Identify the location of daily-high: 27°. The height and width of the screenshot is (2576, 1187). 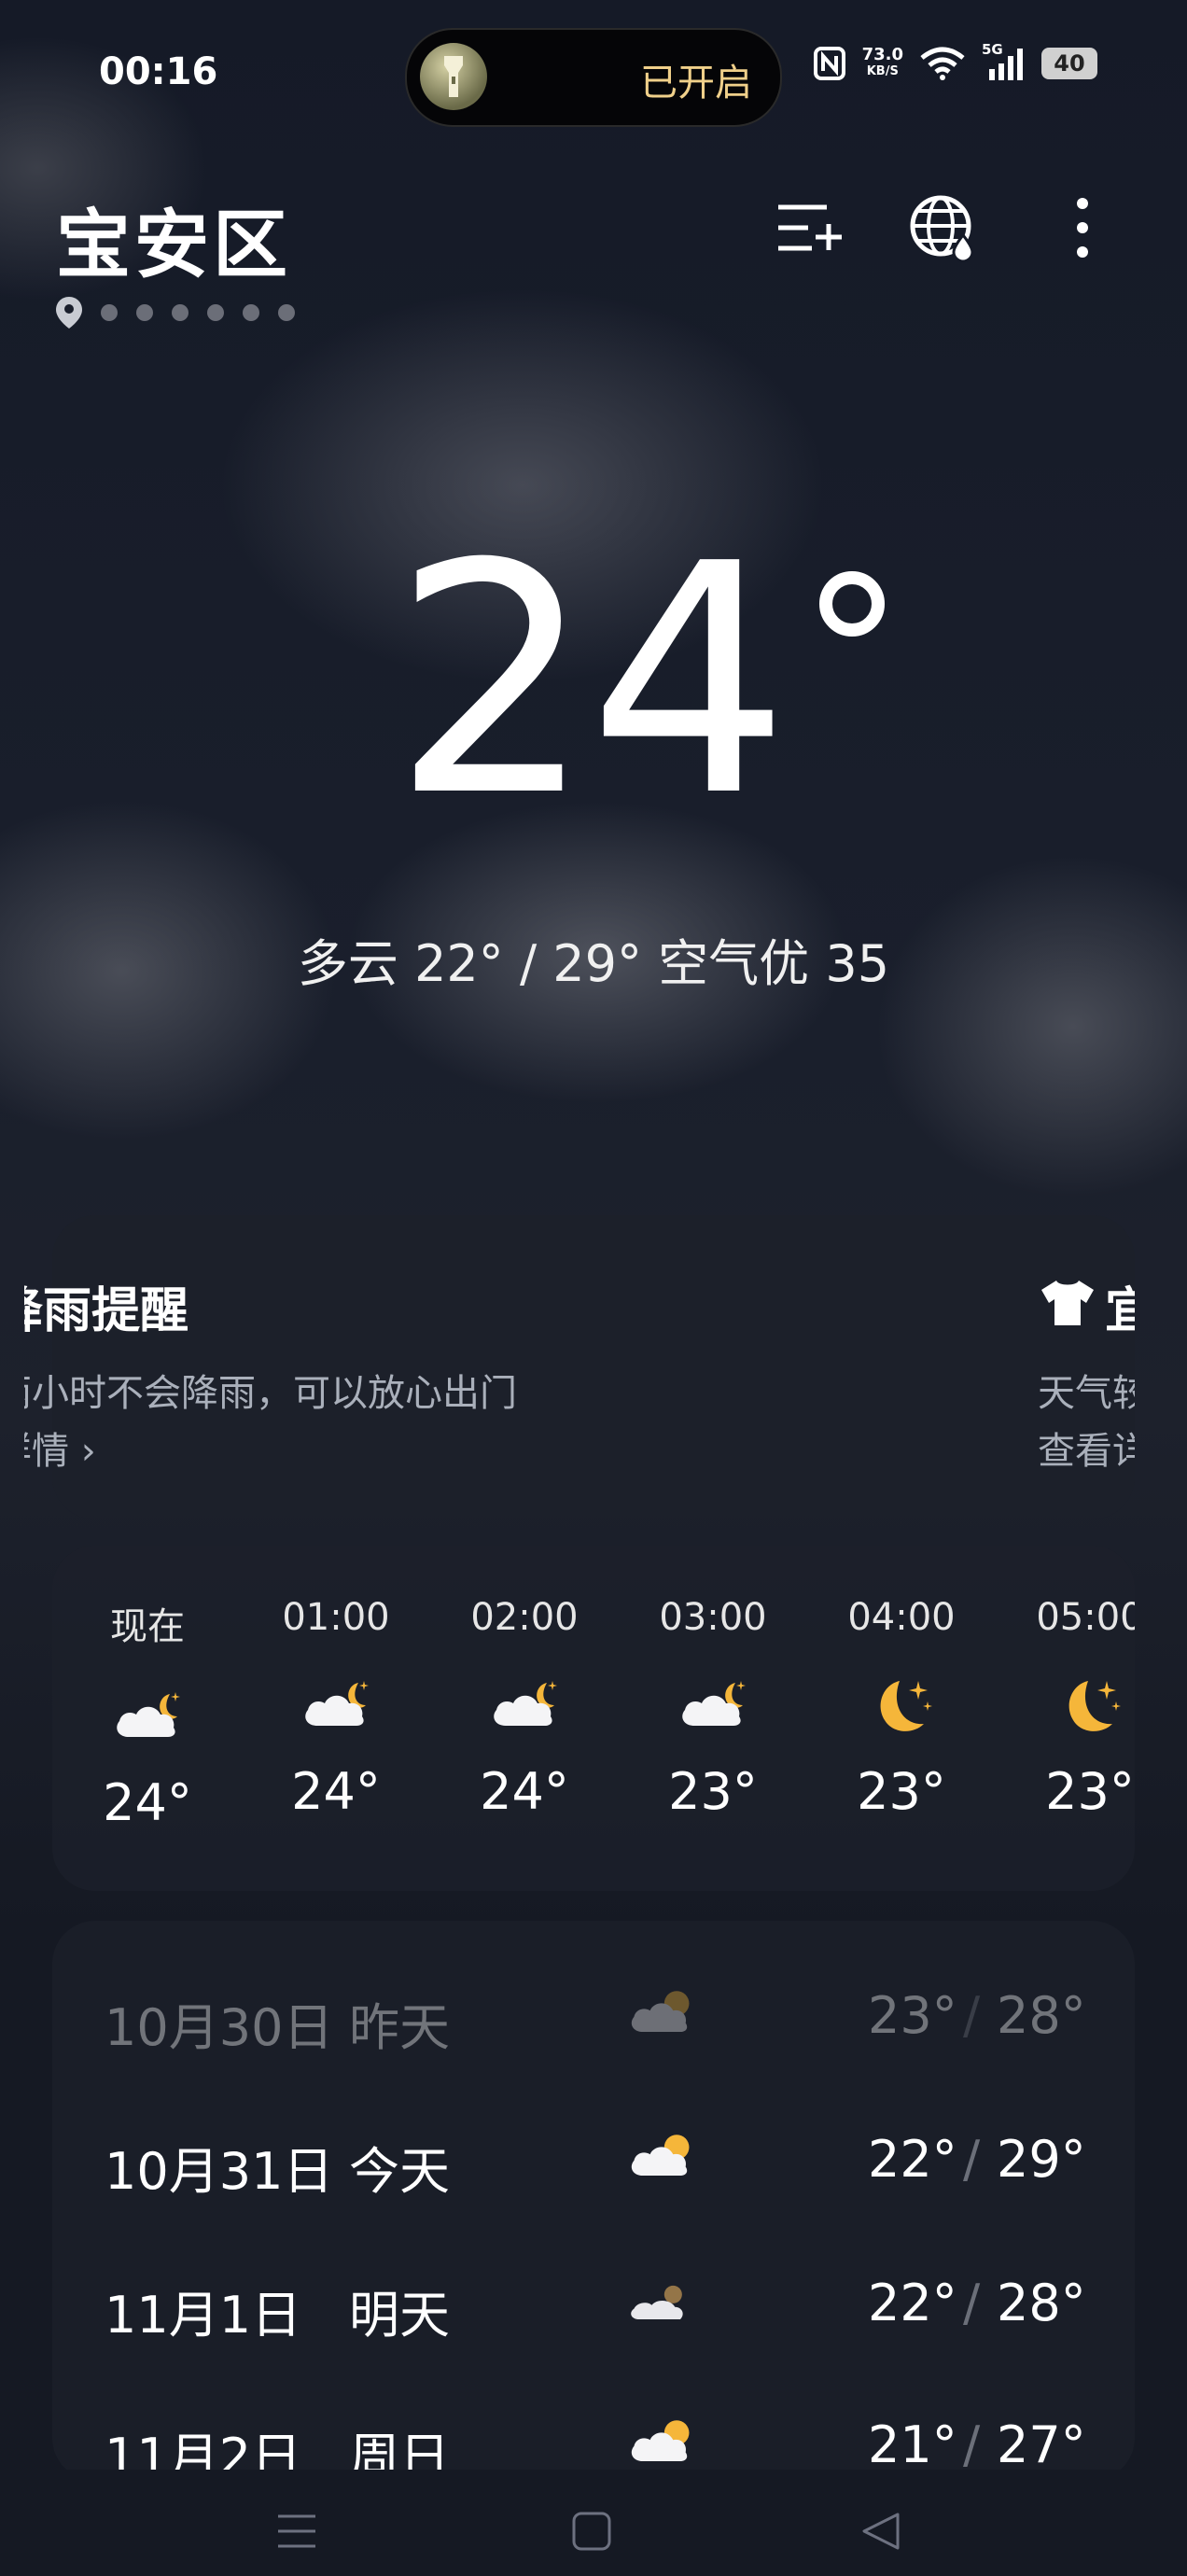
(1041, 2442).